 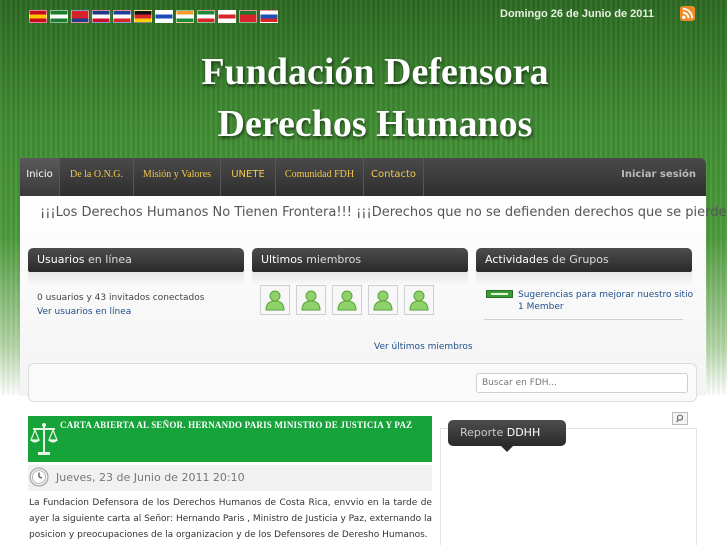 I want to click on language-flags, so click(x=153, y=16).